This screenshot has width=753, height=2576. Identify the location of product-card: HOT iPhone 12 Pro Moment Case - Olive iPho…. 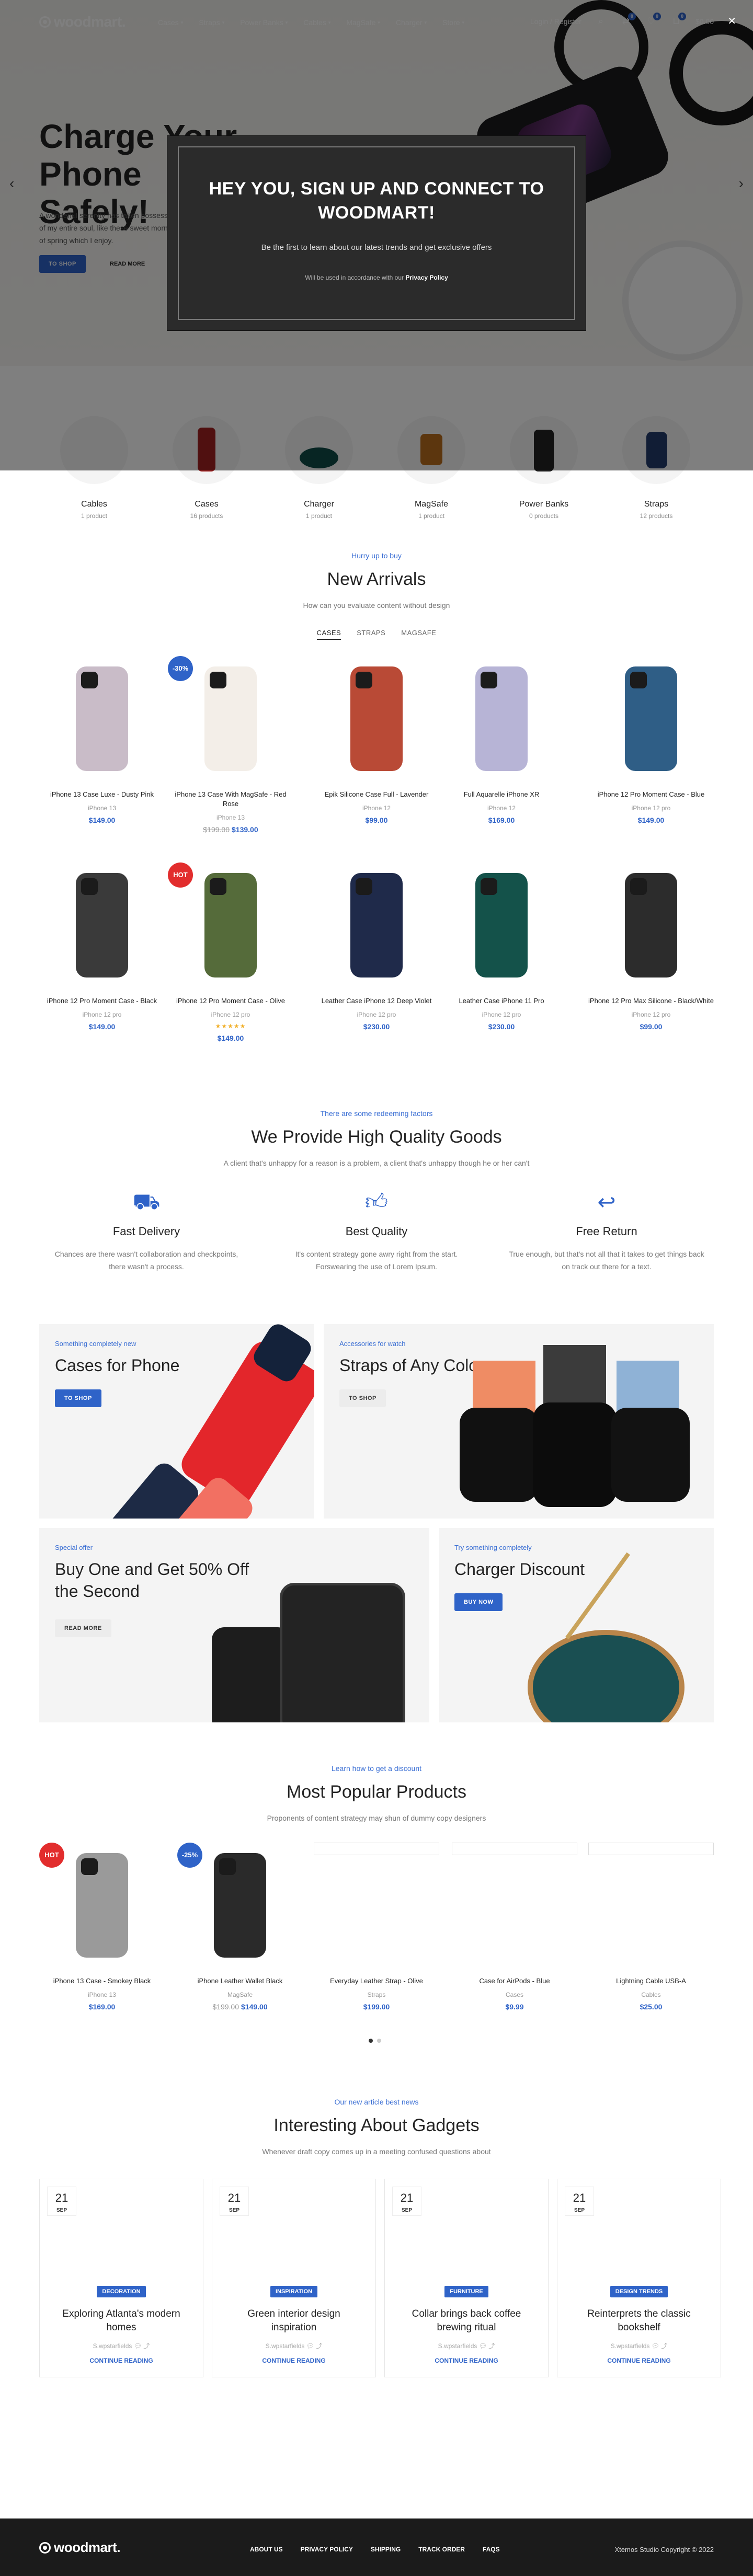
(231, 952).